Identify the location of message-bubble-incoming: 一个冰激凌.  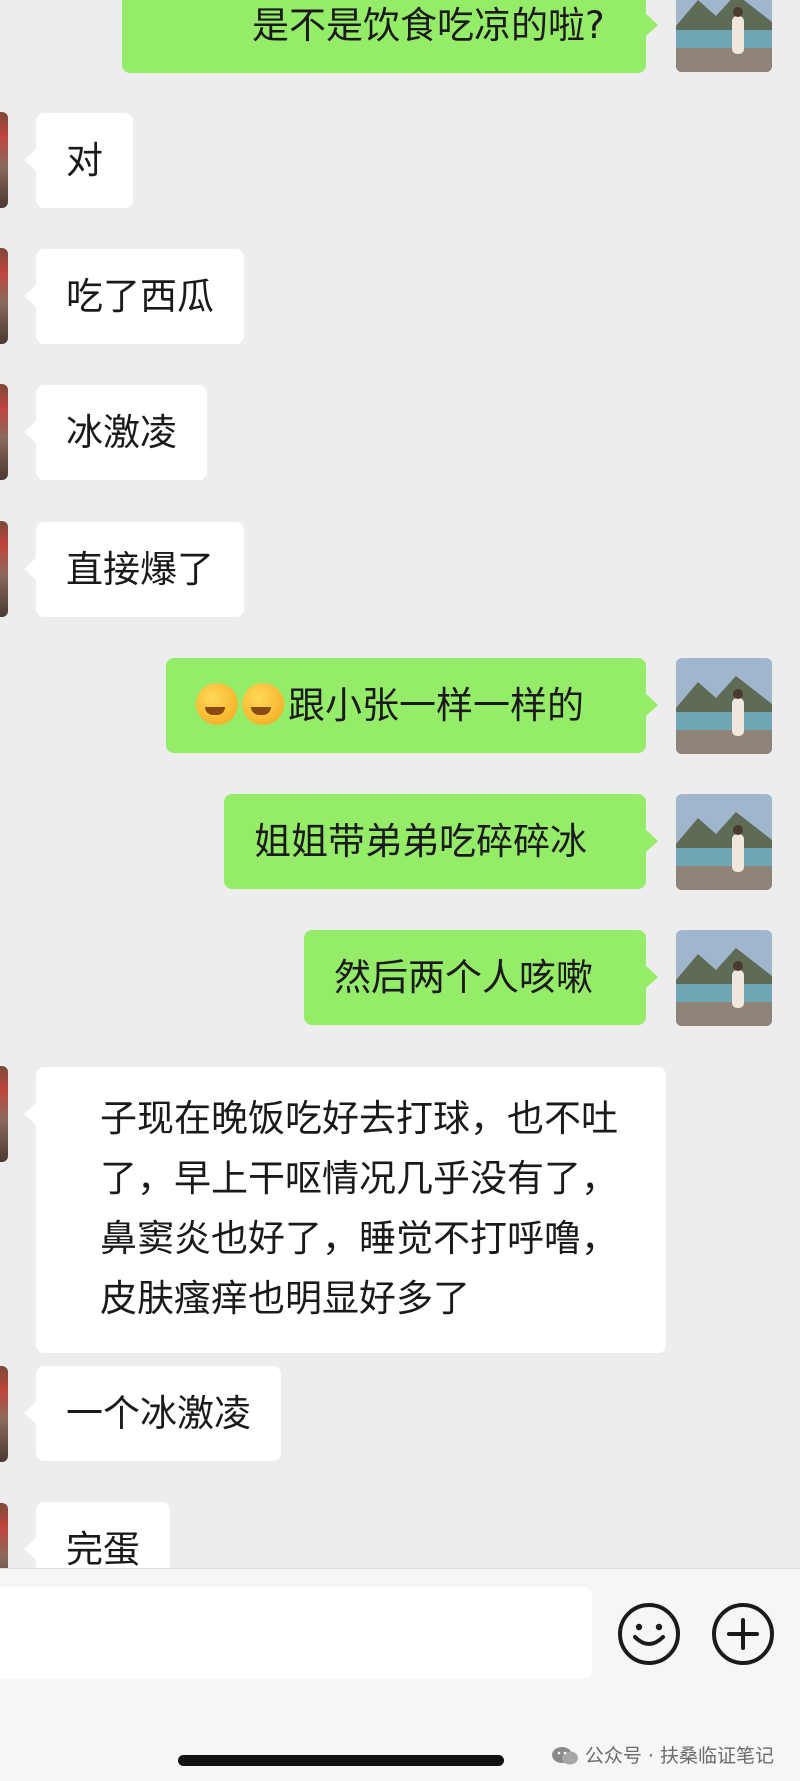
(152, 1413).